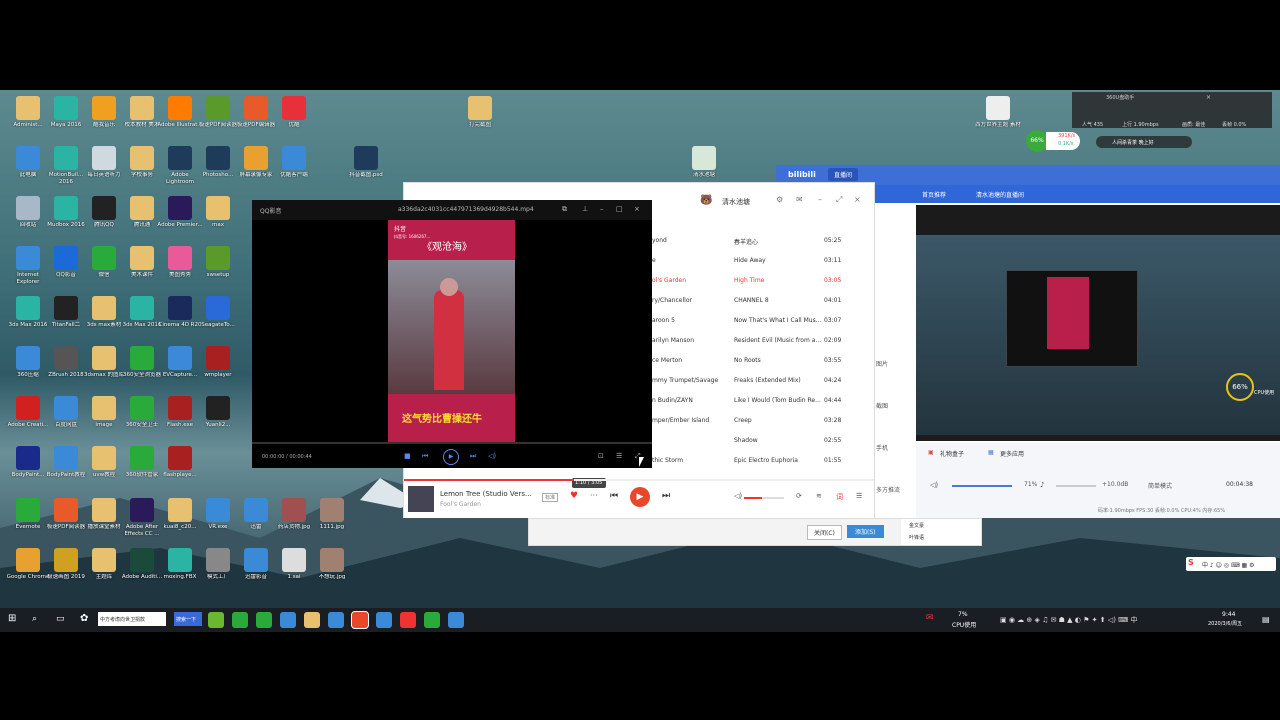 The image size is (1280, 720). What do you see at coordinates (480, 116) in the screenshot?
I see `desktop-icon: 打完截图` at bounding box center [480, 116].